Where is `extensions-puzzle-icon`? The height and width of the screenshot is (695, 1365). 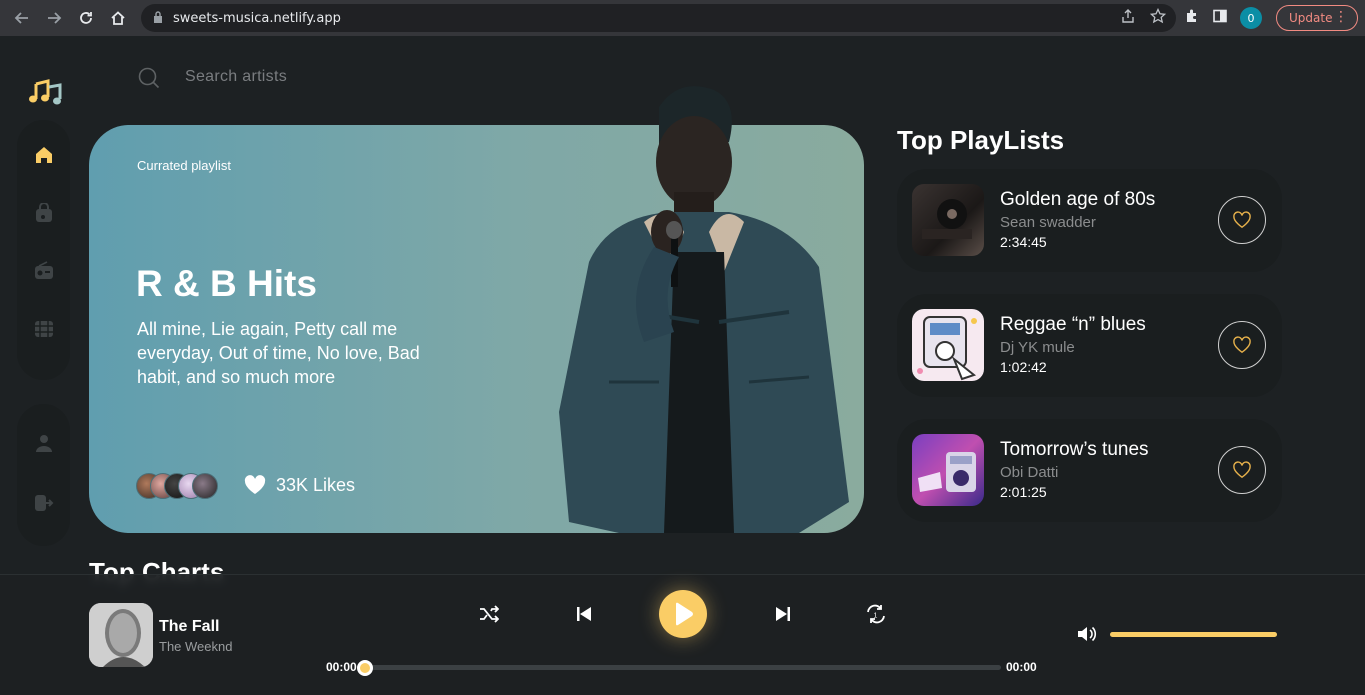 extensions-puzzle-icon is located at coordinates (1192, 18).